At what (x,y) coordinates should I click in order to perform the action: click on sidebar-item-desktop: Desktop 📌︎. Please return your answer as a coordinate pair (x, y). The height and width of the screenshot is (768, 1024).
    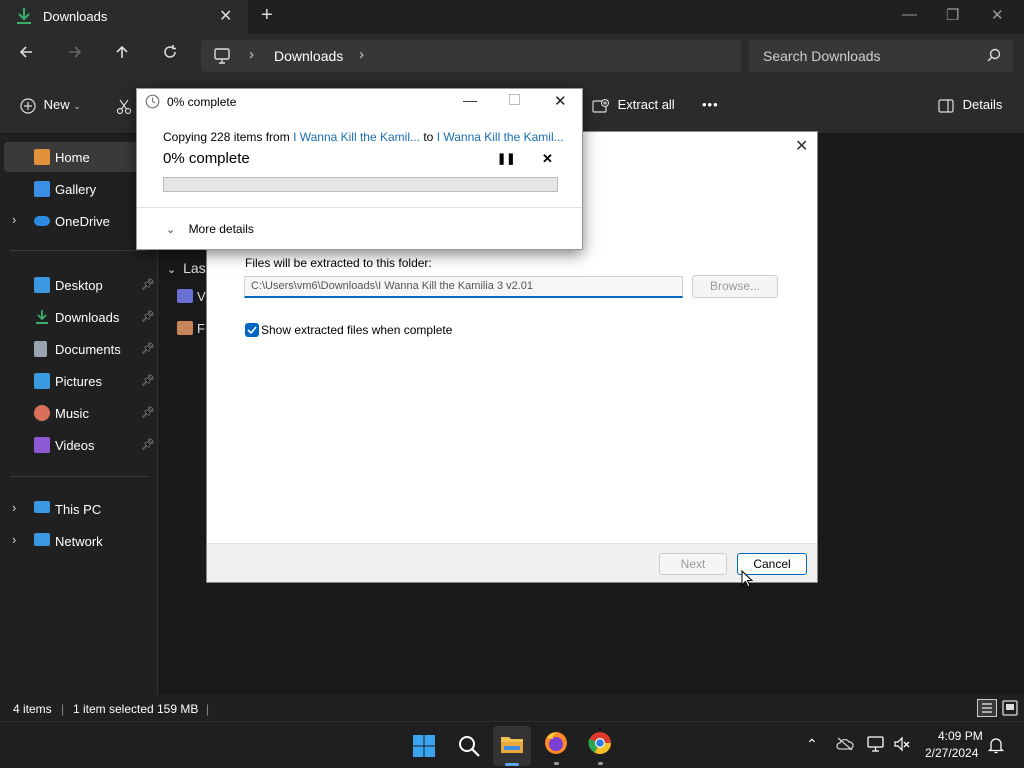
    Looking at the image, I should click on (79, 285).